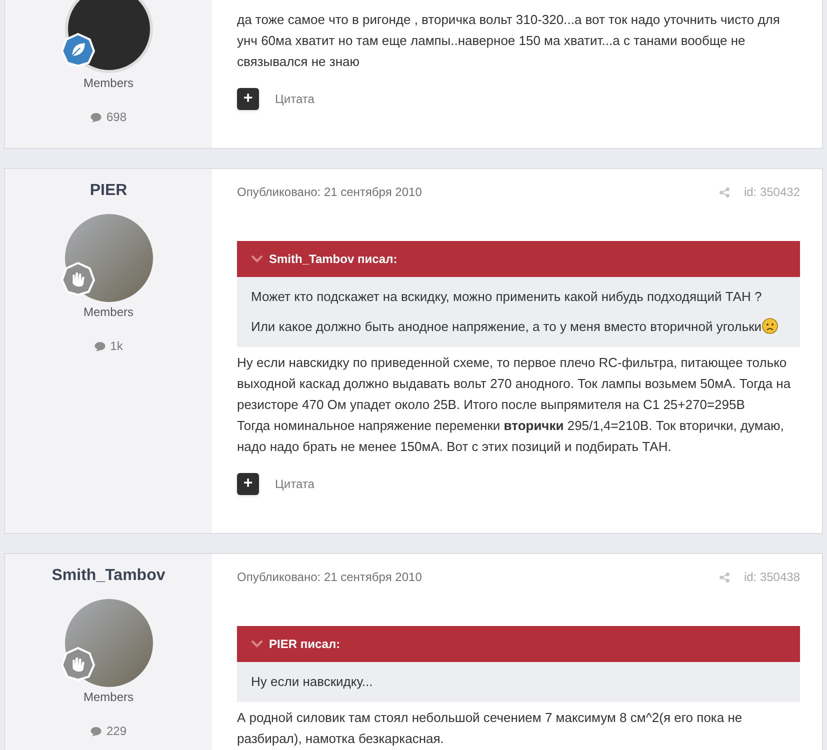 The width and height of the screenshot is (827, 750). I want to click on quote-text: Может кто подскажет на вскидку, можно применить какой нибудь подходящий ТАН ?, so click(507, 297).